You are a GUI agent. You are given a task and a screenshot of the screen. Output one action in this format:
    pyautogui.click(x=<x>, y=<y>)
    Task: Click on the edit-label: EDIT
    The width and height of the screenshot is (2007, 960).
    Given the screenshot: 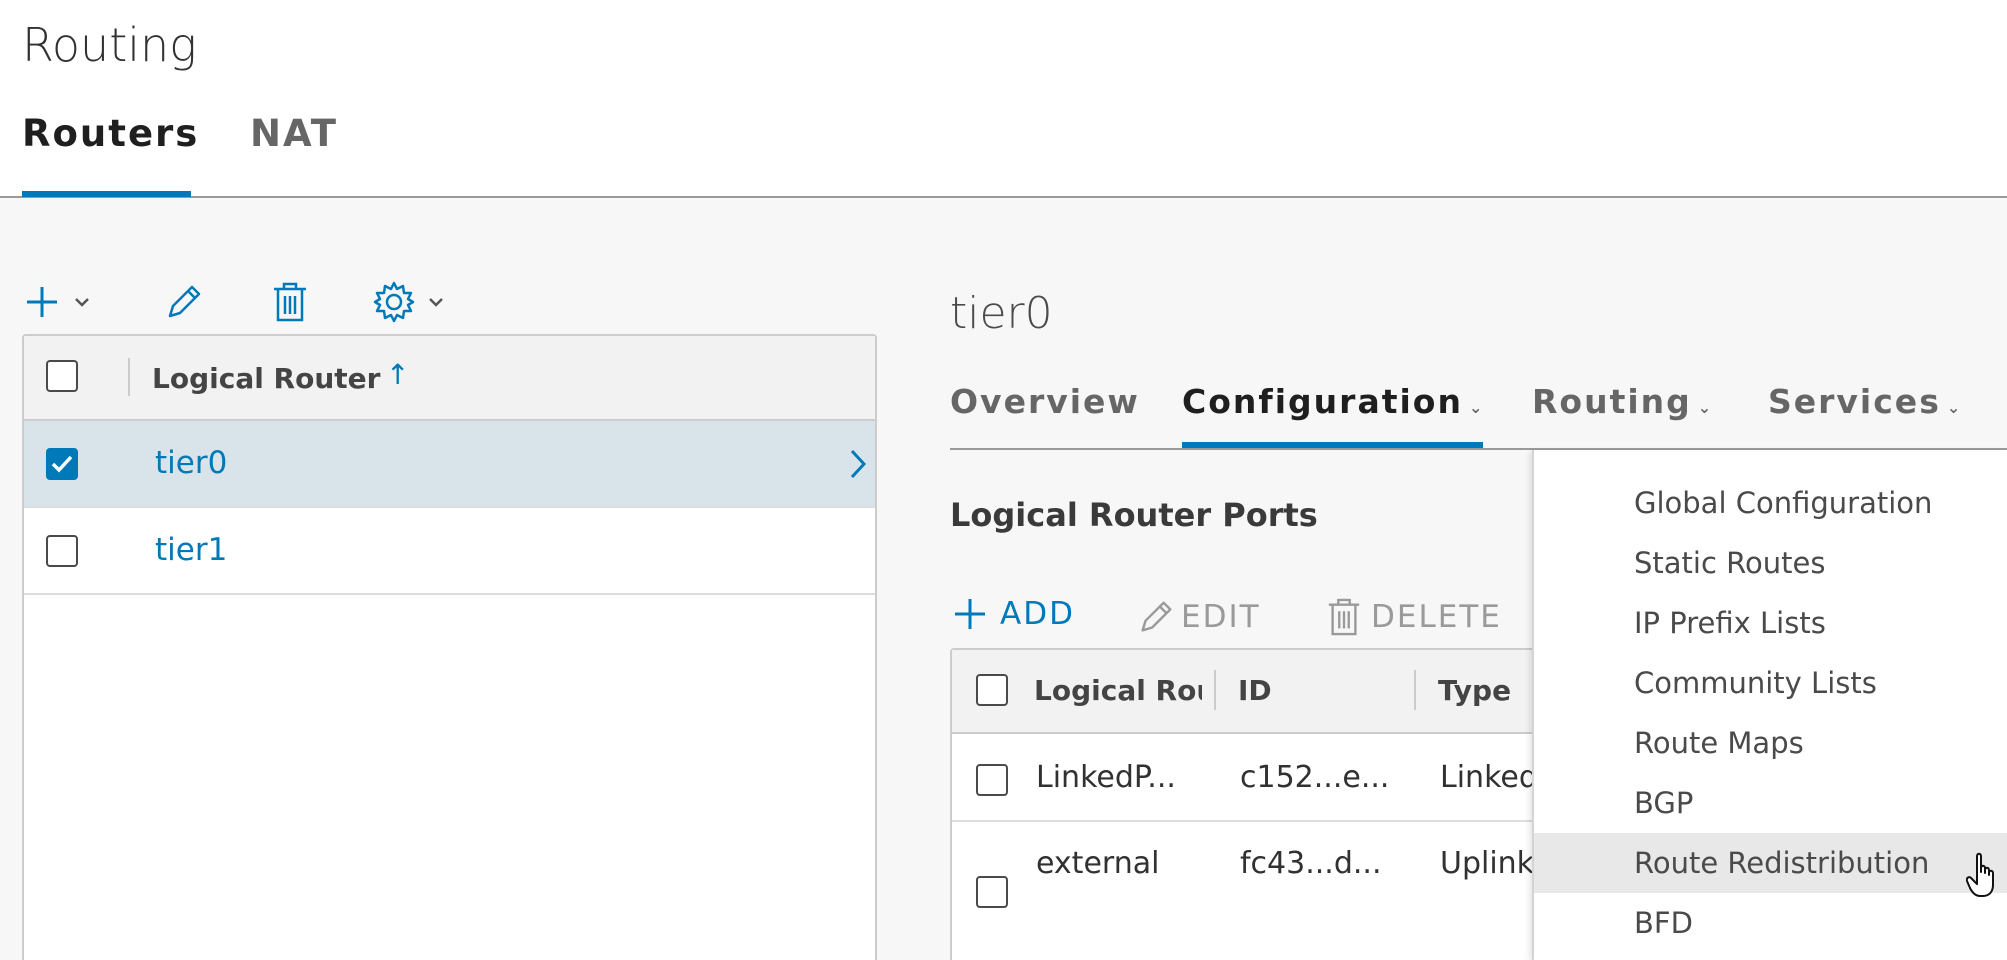 What is the action you would take?
    pyautogui.click(x=1221, y=617)
    